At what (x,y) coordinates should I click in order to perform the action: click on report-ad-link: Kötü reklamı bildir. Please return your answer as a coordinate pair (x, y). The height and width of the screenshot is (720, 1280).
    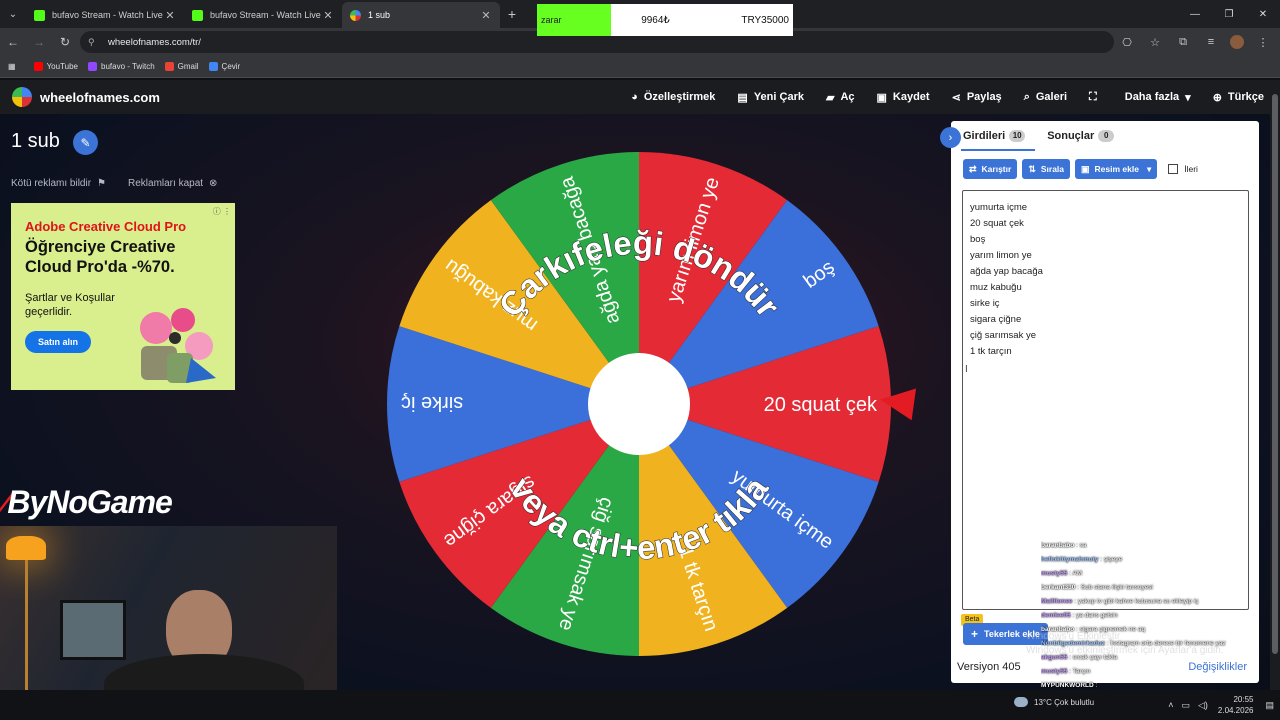
    Looking at the image, I should click on (51, 183).